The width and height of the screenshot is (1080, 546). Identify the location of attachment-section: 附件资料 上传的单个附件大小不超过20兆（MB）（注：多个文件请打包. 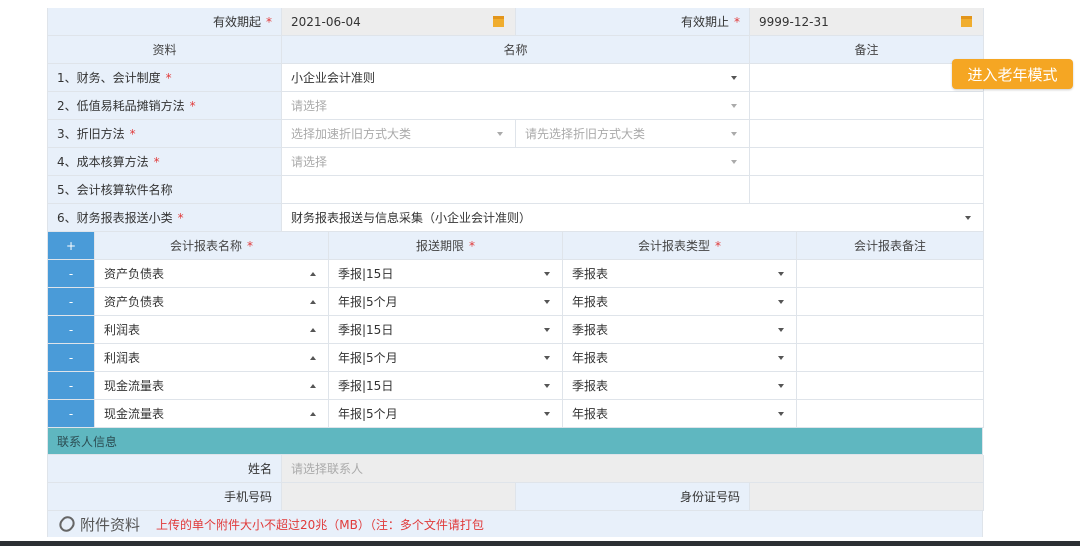
(515, 524).